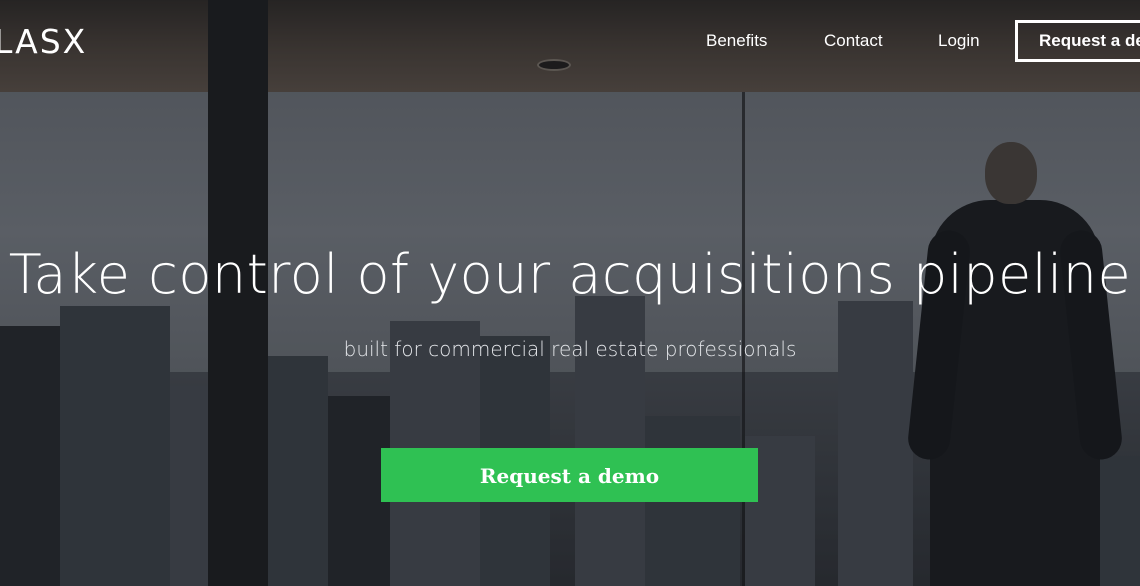  Describe the element at coordinates (959, 41) in the screenshot. I see `nav-link-login: Login` at that location.